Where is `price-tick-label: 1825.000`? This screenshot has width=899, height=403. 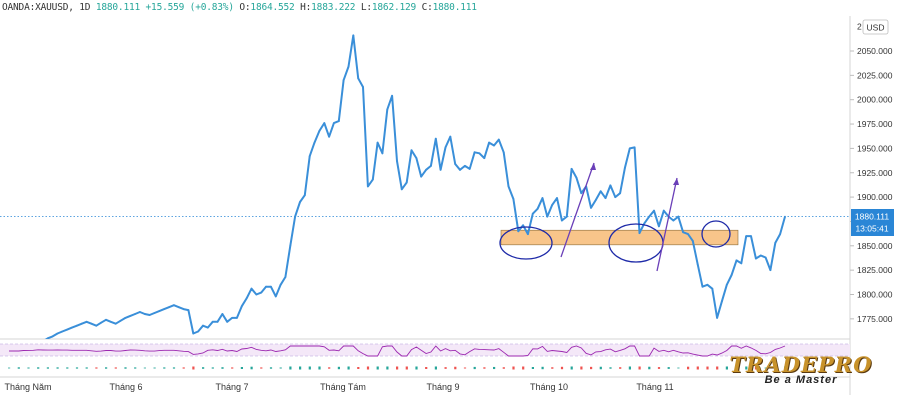
price-tick-label: 1825.000 is located at coordinates (875, 270).